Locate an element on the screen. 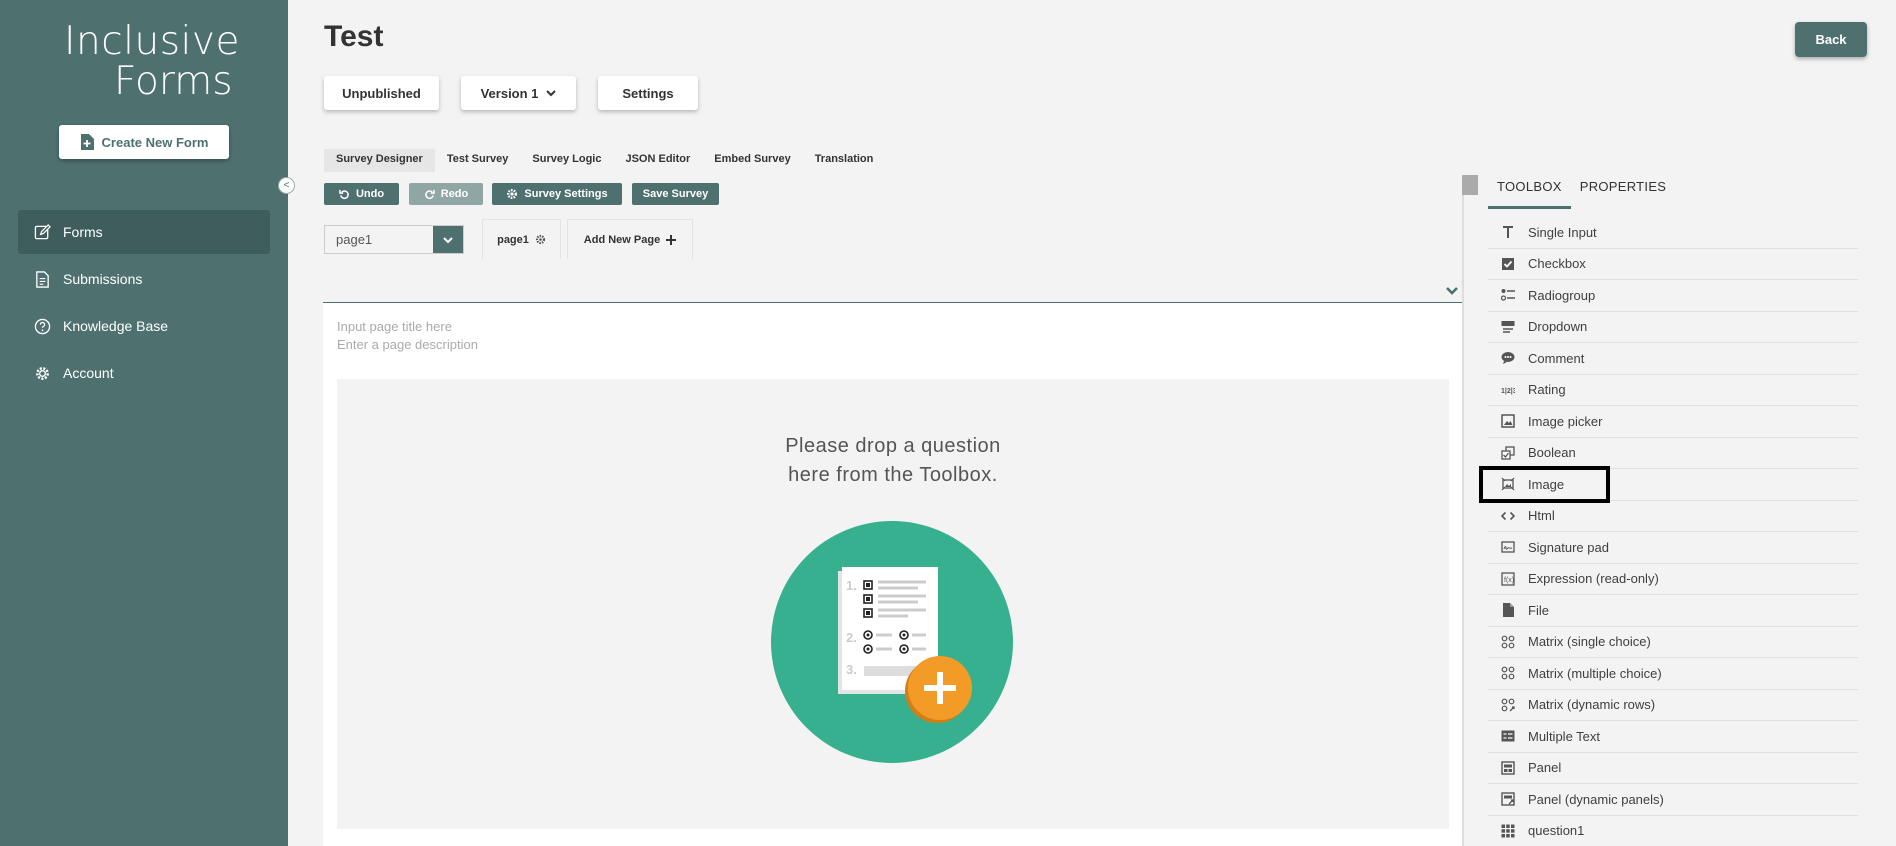 The width and height of the screenshot is (1896, 846). toolbox-item-label: Expression (read-only) is located at coordinates (1593, 579).